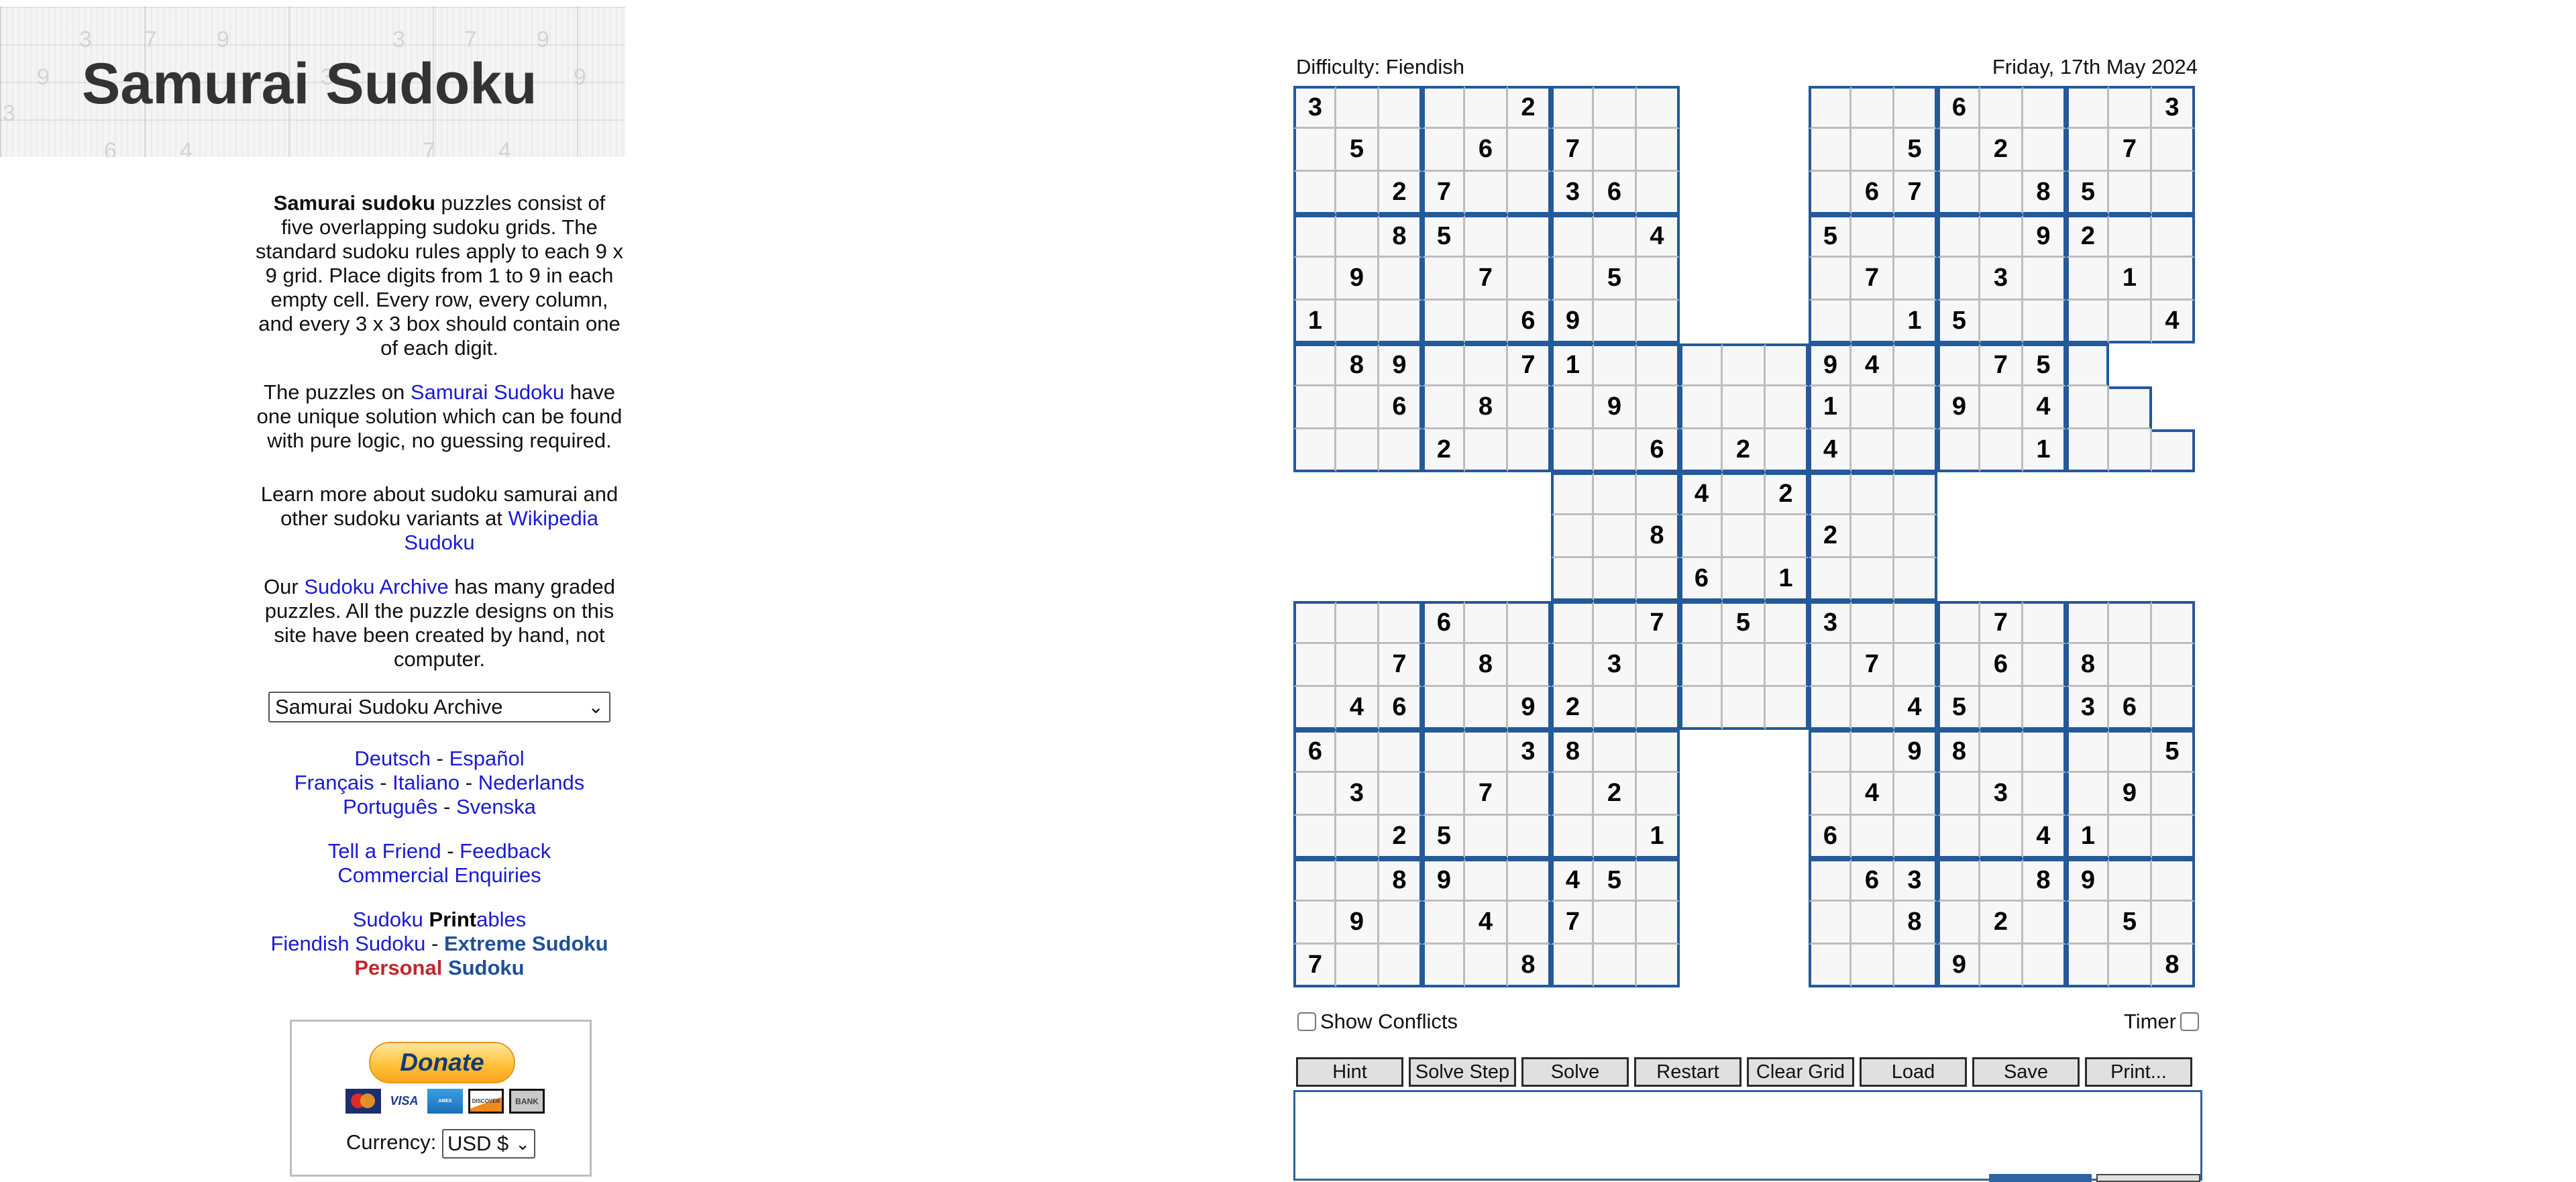  What do you see at coordinates (312, 82) in the screenshot?
I see `site-banner: 379379939316474 Samurai Sudoku` at bounding box center [312, 82].